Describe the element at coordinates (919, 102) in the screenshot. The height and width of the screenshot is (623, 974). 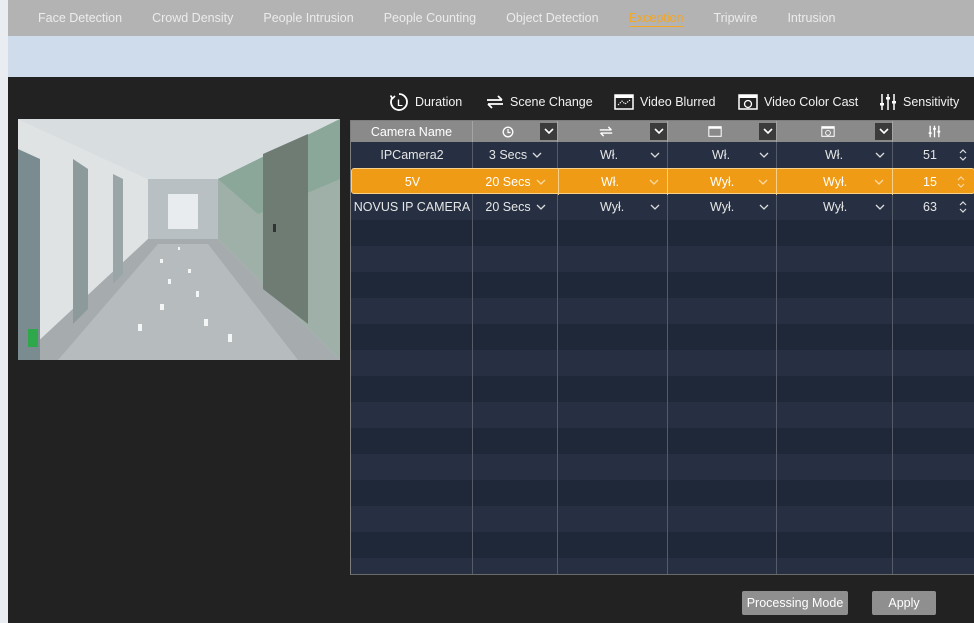
I see `legend-sensitivity: Sensitivity` at that location.